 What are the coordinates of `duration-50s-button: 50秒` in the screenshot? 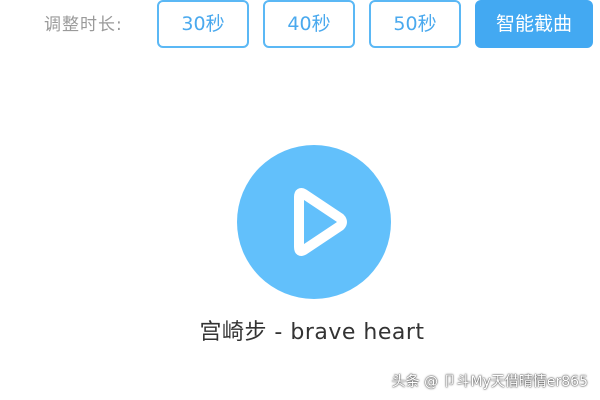 It's located at (415, 24).